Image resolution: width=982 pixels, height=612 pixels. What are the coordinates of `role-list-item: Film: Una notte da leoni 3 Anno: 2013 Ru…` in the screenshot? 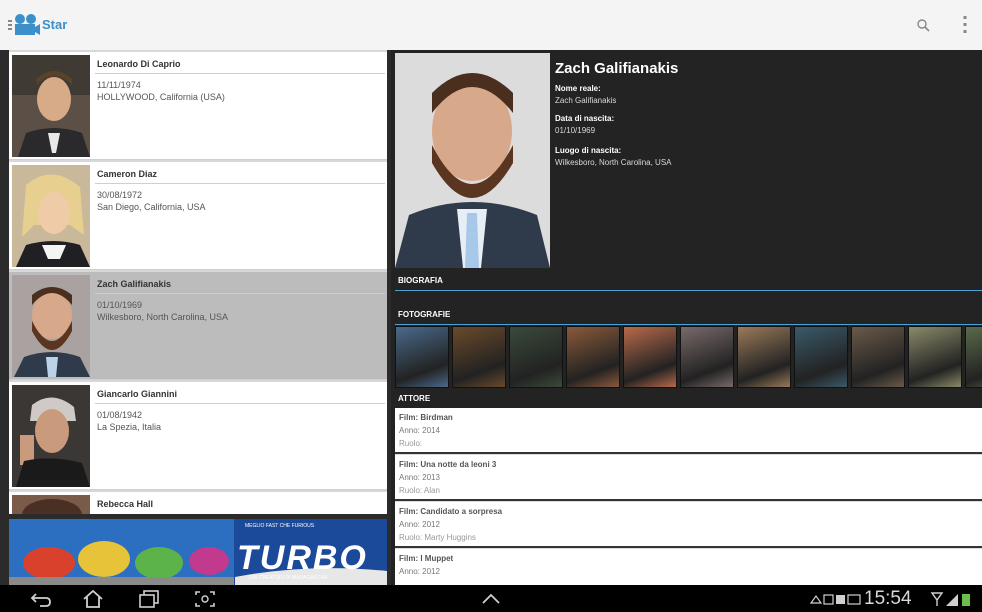 It's located at (688, 478).